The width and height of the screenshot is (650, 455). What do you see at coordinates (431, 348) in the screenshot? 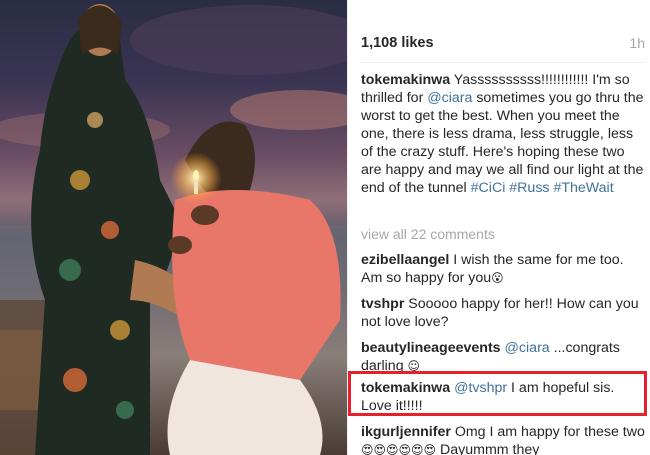
I see `comment-username: beautylineageevents` at bounding box center [431, 348].